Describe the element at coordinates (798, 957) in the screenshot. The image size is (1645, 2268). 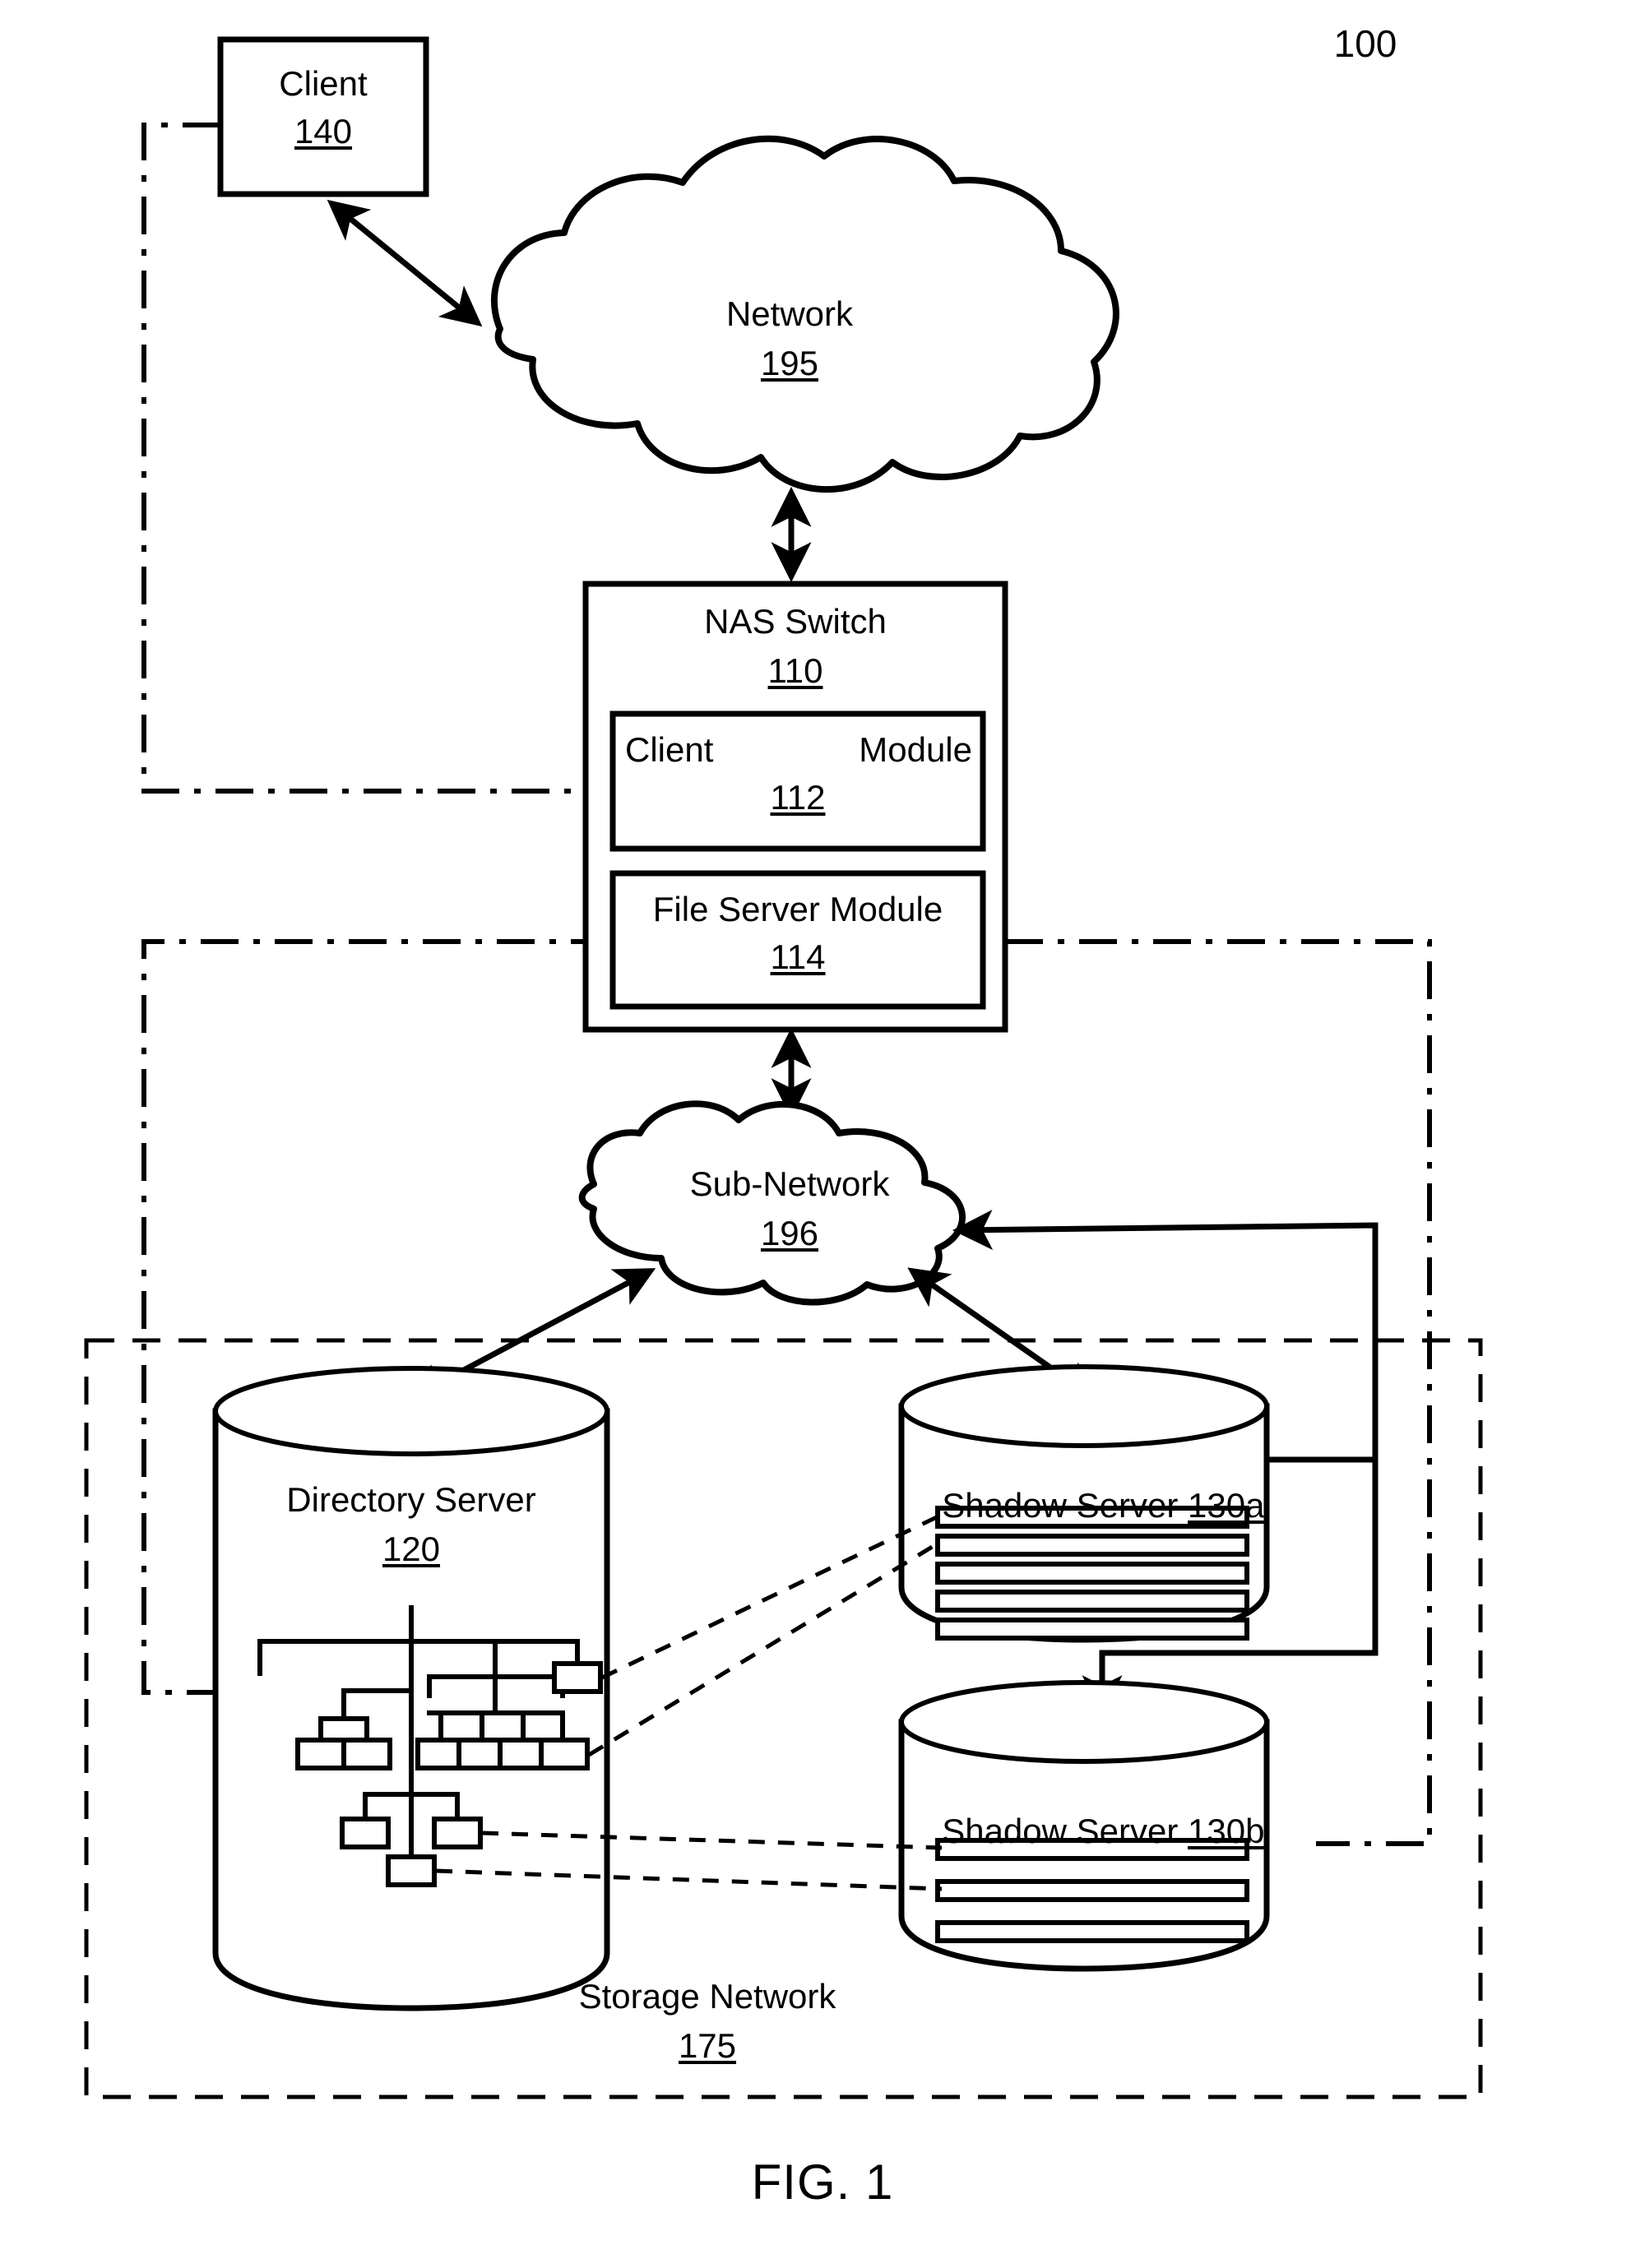
I see `file-server-module-numeral: 114` at that location.